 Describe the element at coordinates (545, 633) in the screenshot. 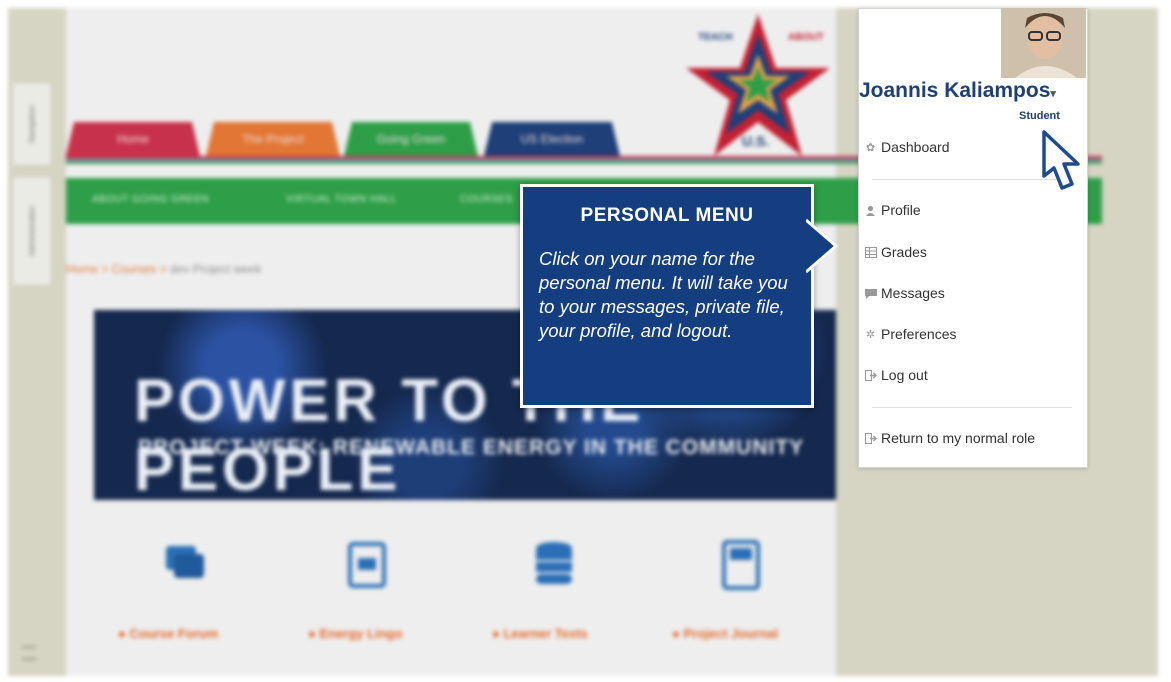

I see `activity-learner-texts-label: Learner Texts` at that location.